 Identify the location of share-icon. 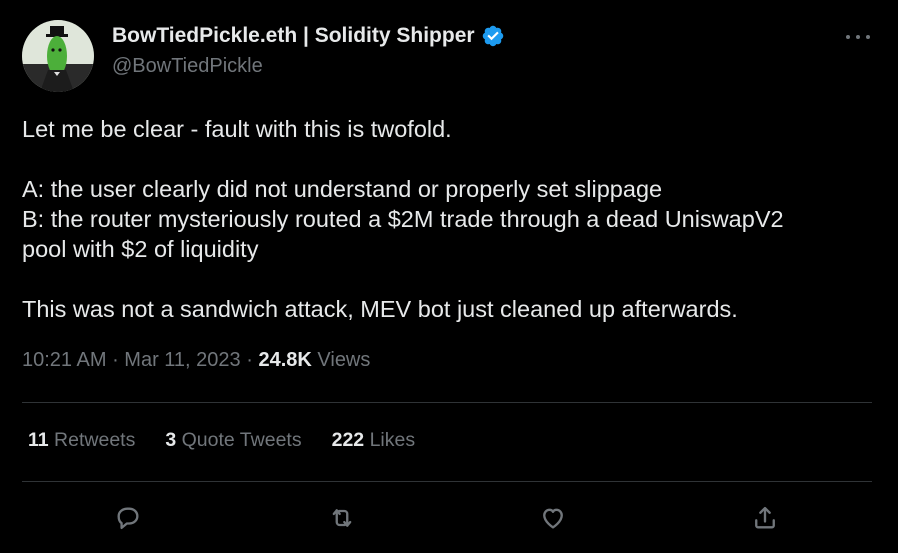
(765, 517).